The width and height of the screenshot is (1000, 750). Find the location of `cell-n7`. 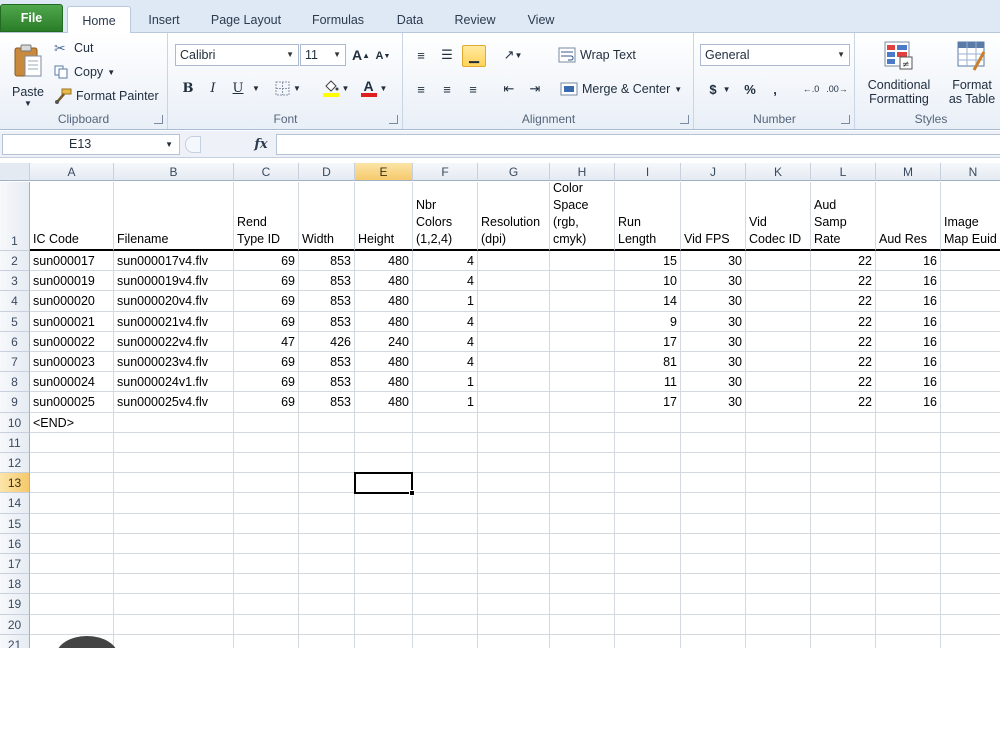

cell-n7 is located at coordinates (970, 362).